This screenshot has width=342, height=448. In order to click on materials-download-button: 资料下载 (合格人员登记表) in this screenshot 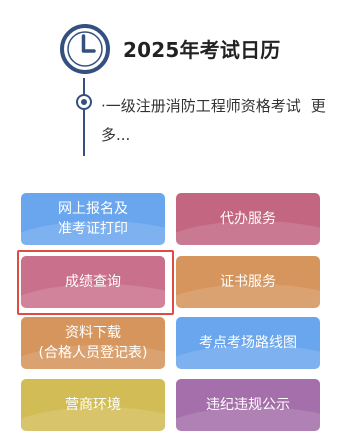, I will do `click(93, 343)`.